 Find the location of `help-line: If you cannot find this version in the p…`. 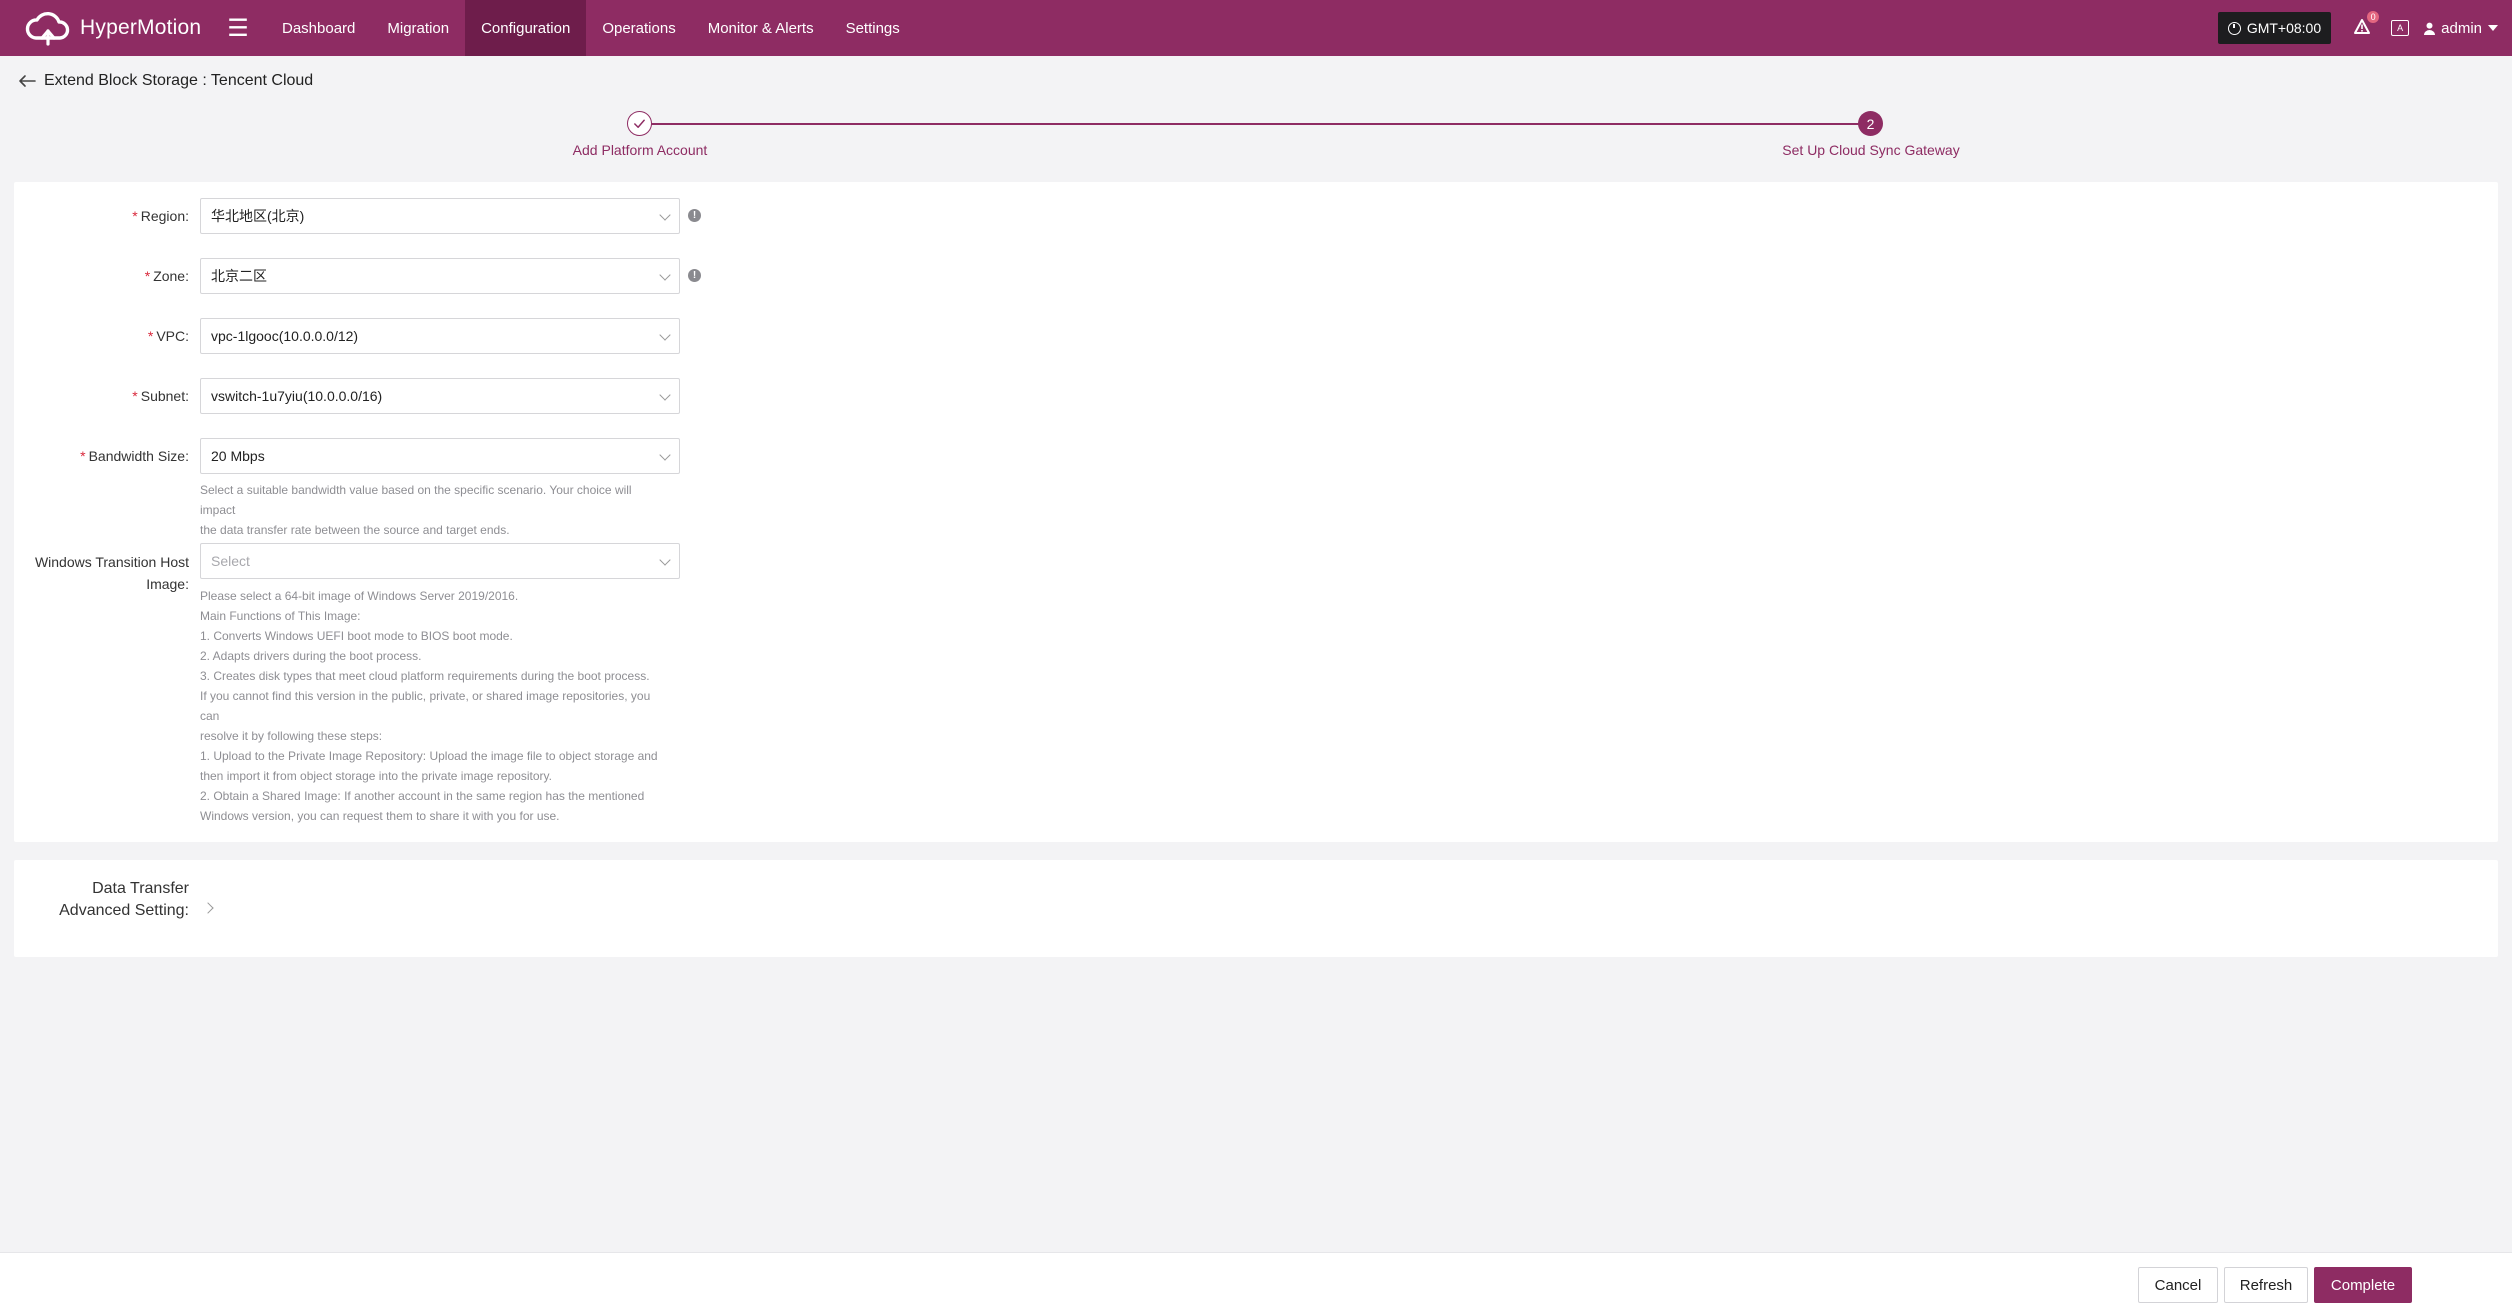

help-line: If you cannot find this version in the p… is located at coordinates (425, 706).